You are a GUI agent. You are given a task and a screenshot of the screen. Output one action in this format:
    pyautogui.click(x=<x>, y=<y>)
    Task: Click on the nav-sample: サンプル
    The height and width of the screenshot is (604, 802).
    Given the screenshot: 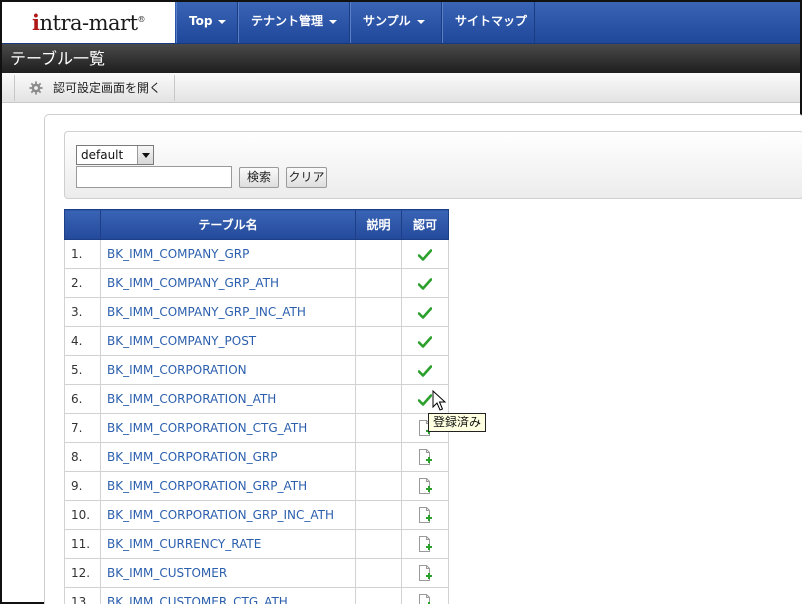 What is the action you would take?
    pyautogui.click(x=396, y=22)
    